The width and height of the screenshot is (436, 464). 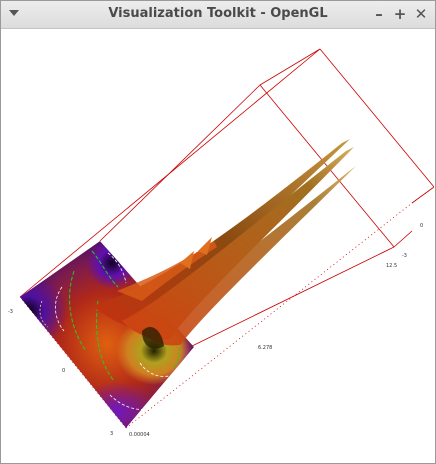 What do you see at coordinates (391, 266) in the screenshot?
I see `axis-label-right-value: 12.5` at bounding box center [391, 266].